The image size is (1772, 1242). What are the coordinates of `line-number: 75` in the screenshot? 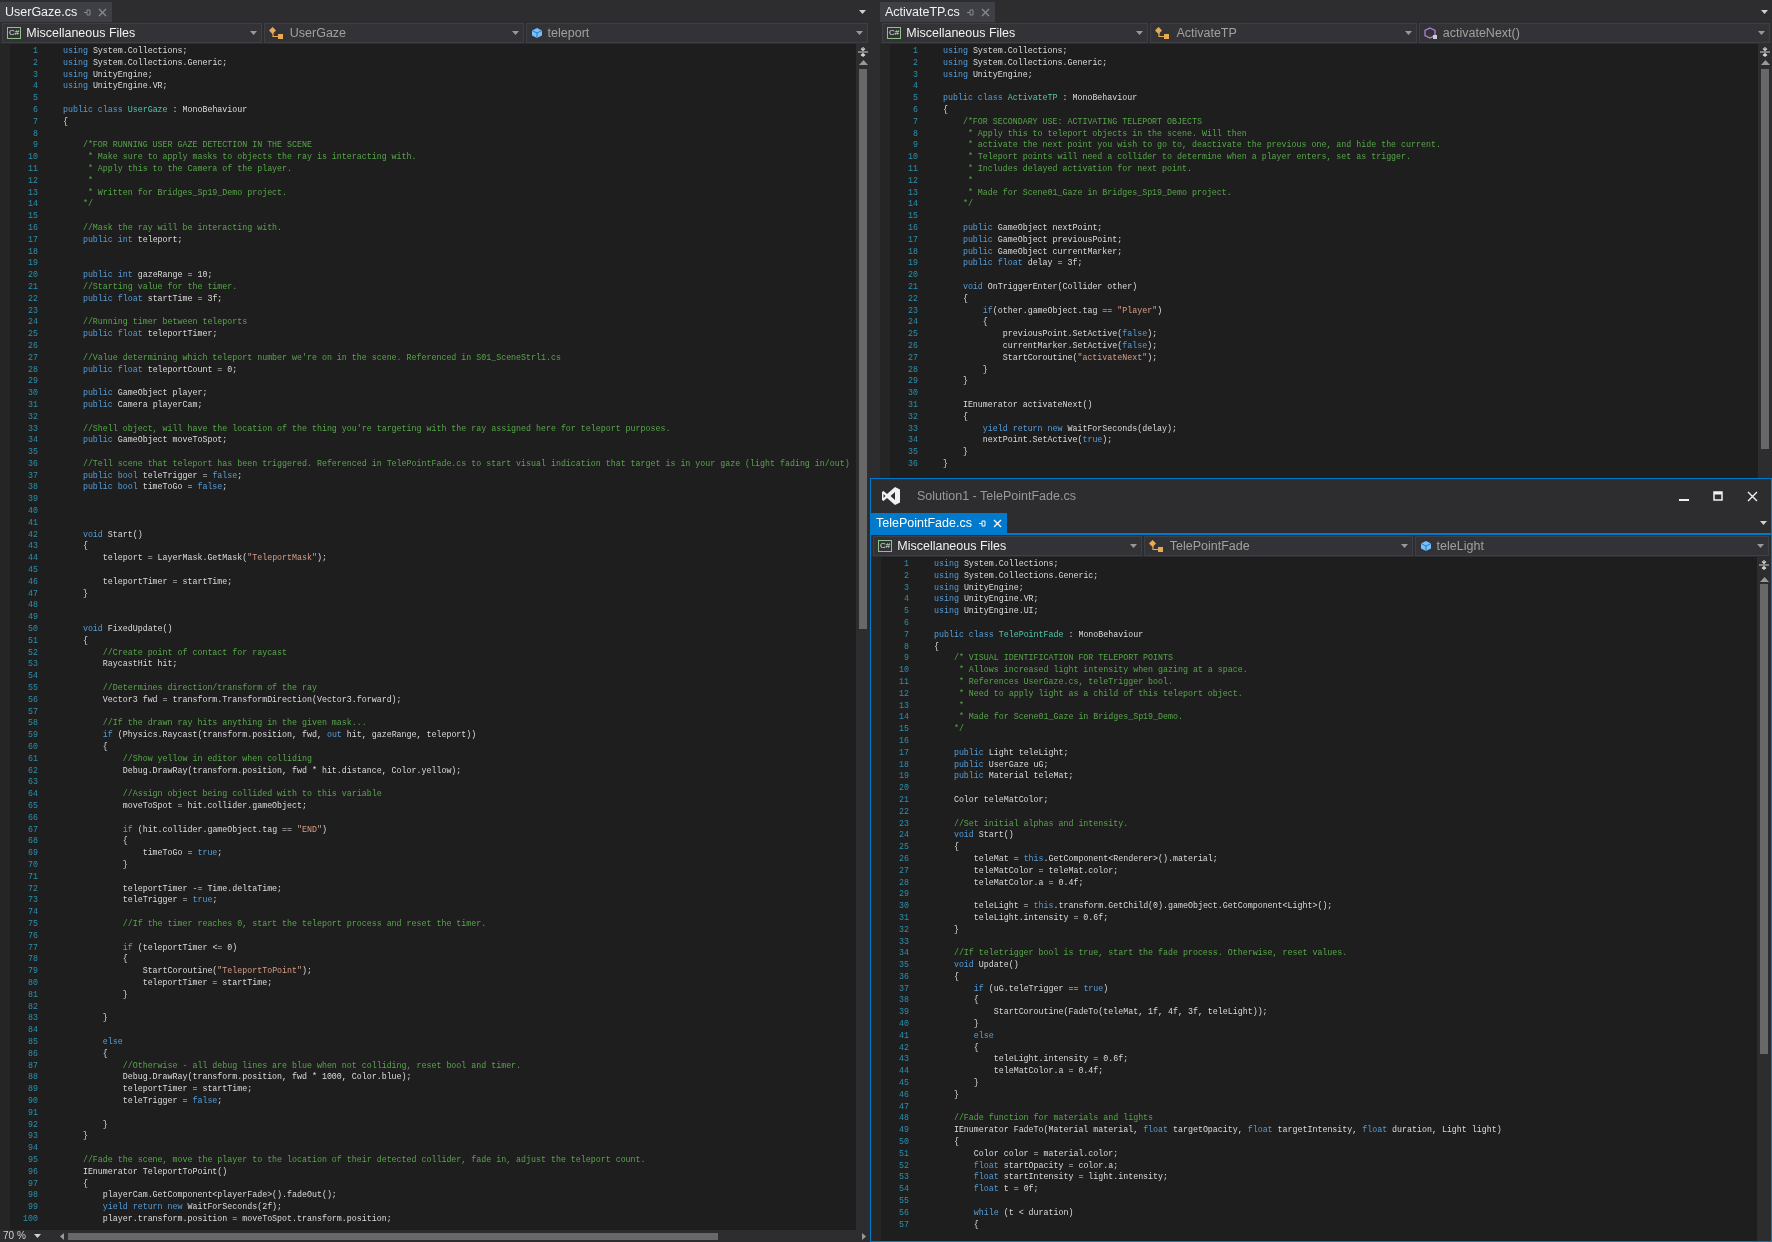 It's located at (33, 923).